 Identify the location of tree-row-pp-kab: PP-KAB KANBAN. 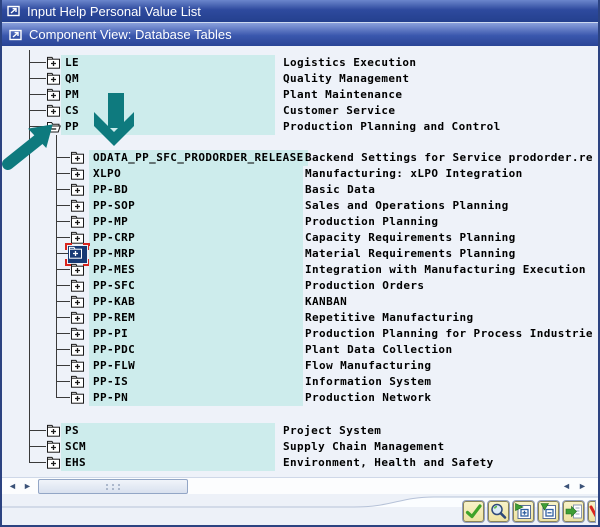
(300, 302).